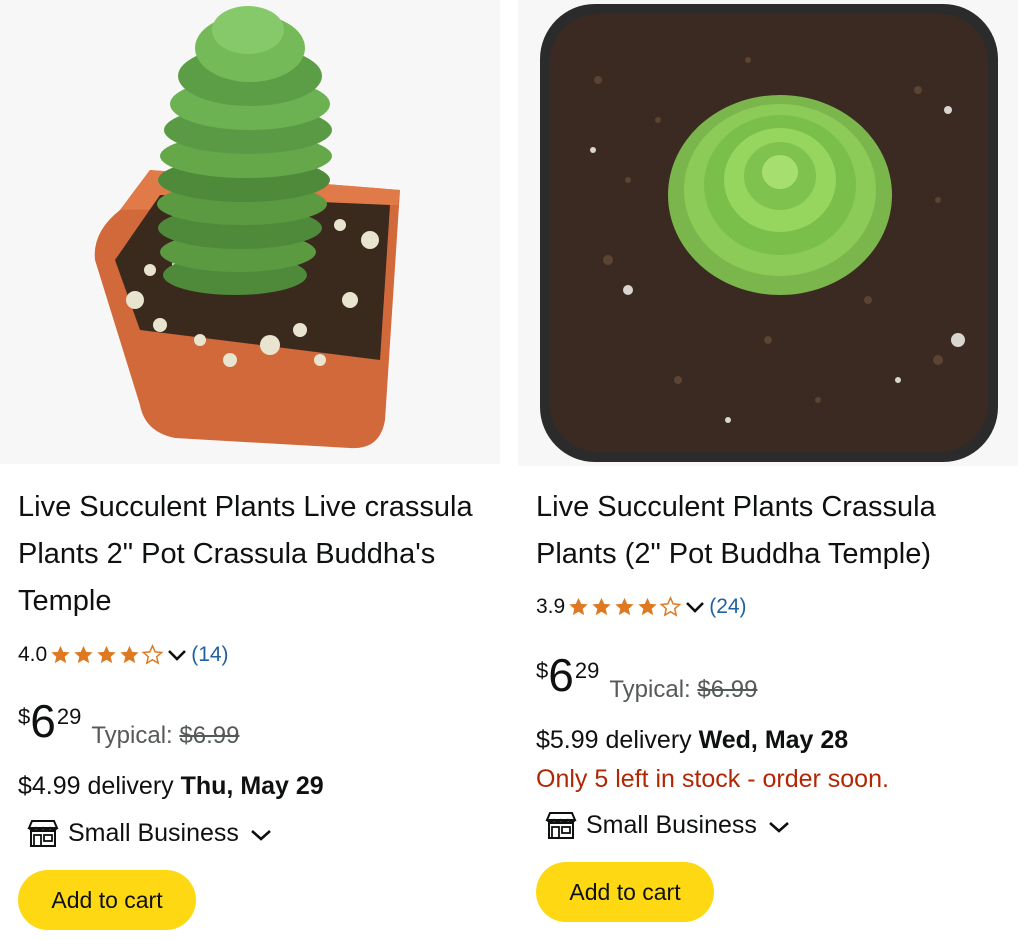  I want to click on delivery-prefix: $4.99 delivery, so click(96, 786).